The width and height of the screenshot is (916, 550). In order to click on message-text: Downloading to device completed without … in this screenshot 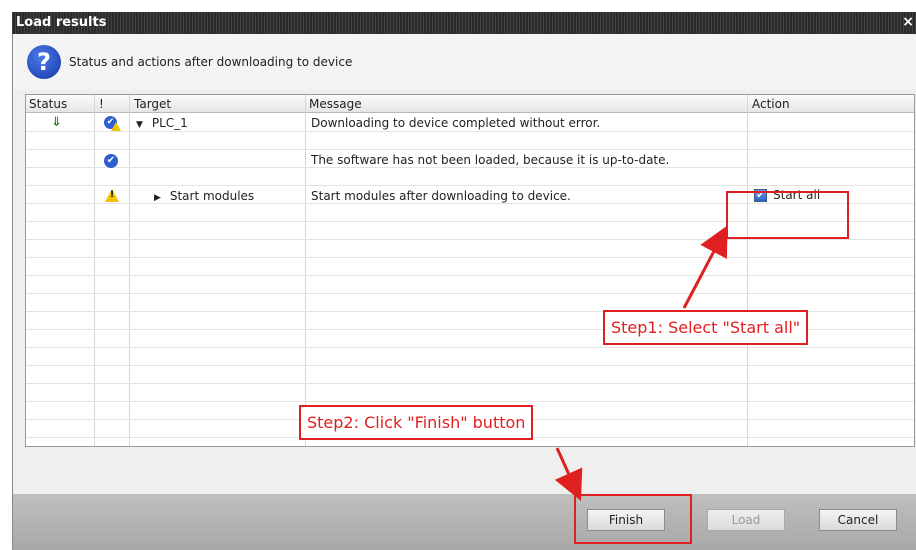, I will do `click(456, 123)`.